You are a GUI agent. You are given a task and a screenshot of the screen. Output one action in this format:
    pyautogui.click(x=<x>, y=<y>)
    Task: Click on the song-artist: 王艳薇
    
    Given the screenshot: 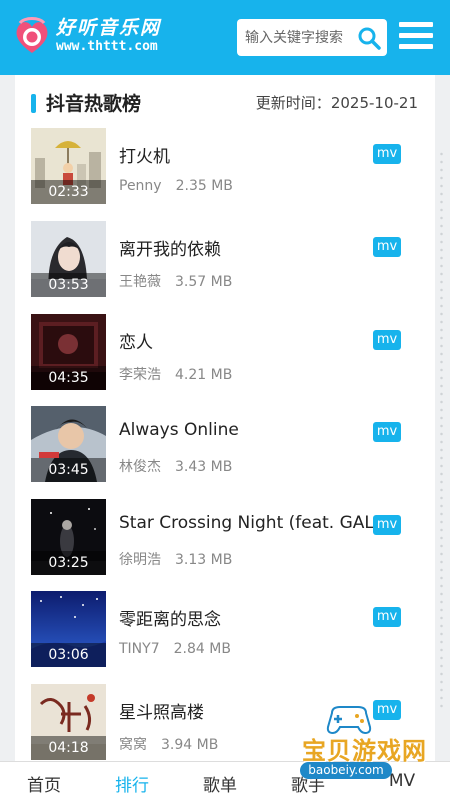 What is the action you would take?
    pyautogui.click(x=140, y=282)
    